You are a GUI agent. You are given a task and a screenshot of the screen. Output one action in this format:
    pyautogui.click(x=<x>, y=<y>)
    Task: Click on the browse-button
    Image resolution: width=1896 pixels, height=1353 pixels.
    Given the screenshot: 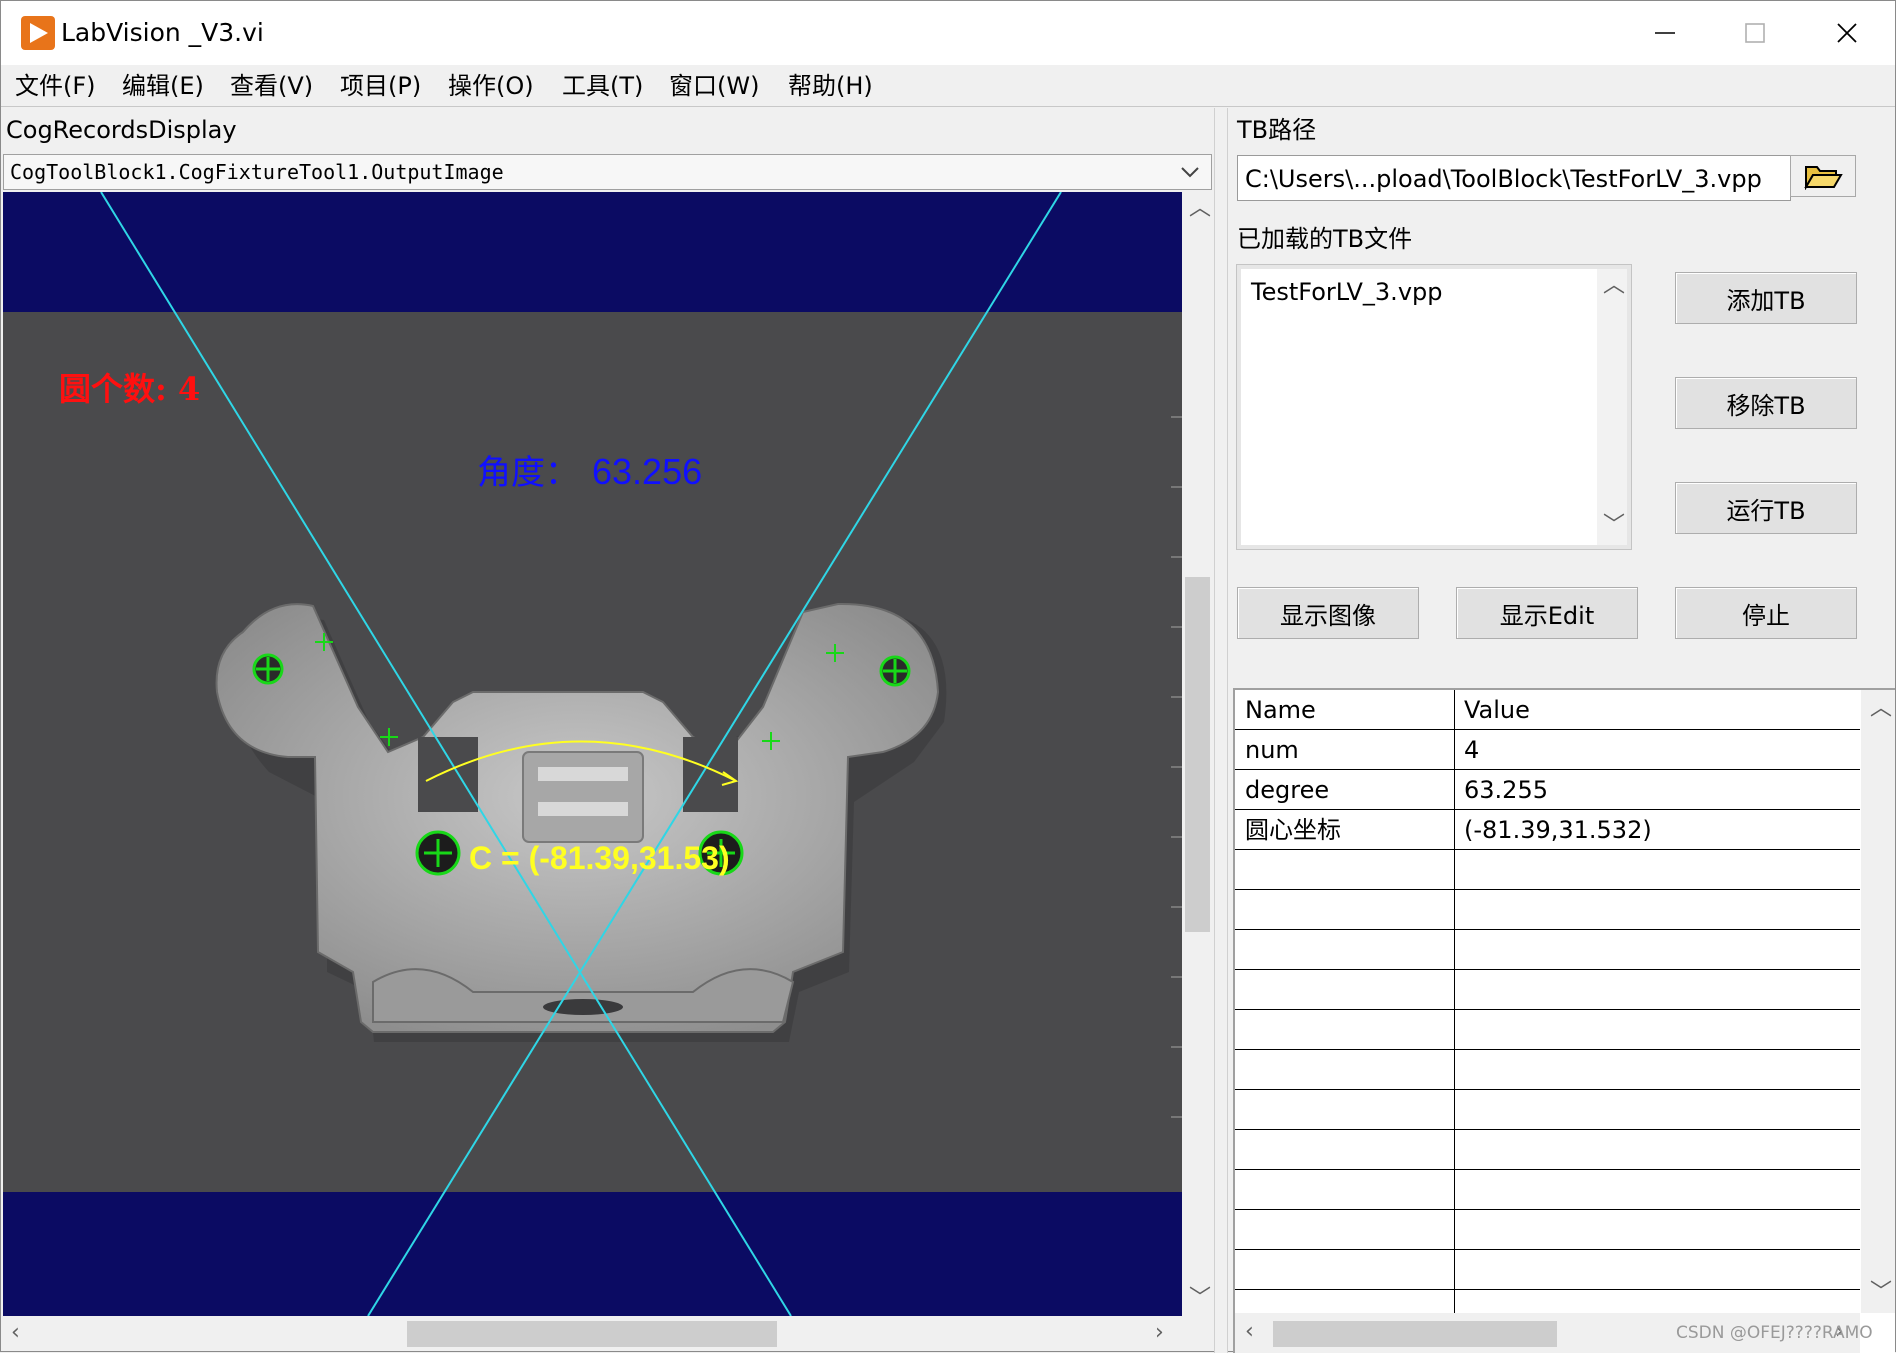 What is the action you would take?
    pyautogui.click(x=1823, y=176)
    